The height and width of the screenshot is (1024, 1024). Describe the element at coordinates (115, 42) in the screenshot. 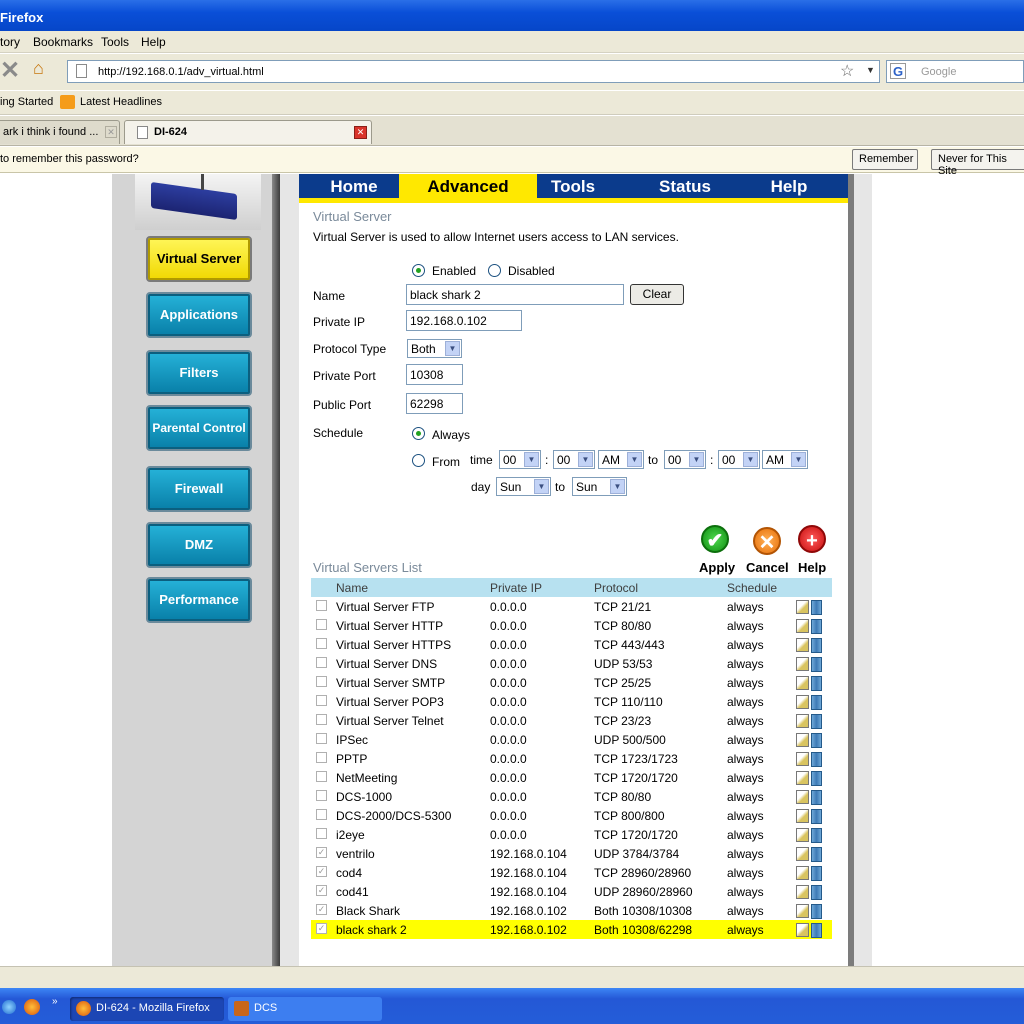

I see `menu-tools: Tools` at that location.